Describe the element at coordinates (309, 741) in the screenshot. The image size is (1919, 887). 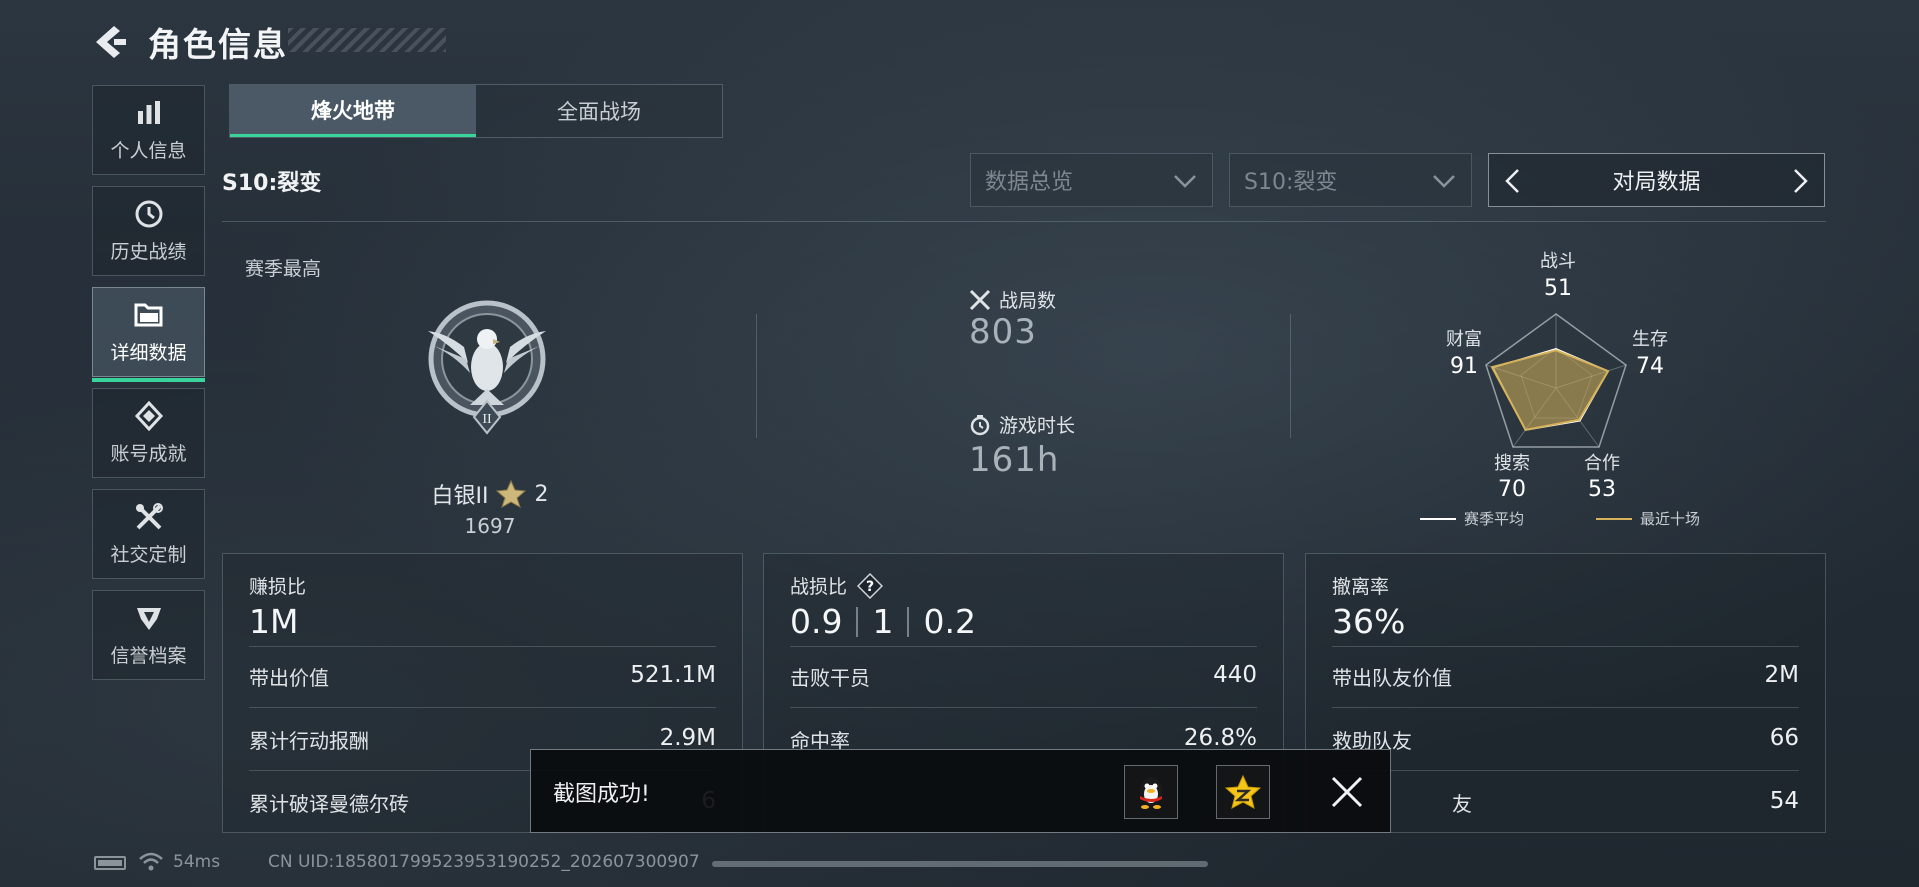
I see `row-label: 累计行动报酬` at that location.